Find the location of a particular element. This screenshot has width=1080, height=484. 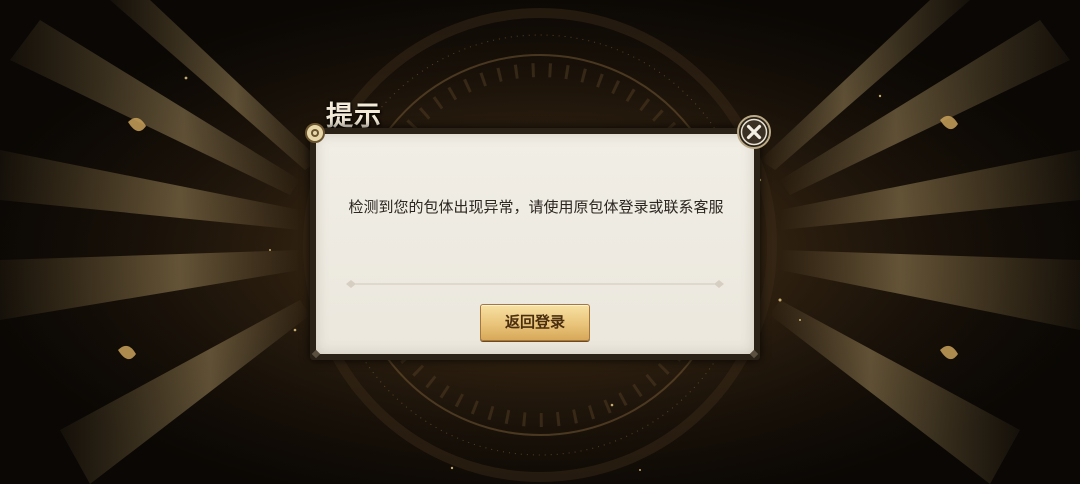

gear-badge-icon is located at coordinates (315, 133).